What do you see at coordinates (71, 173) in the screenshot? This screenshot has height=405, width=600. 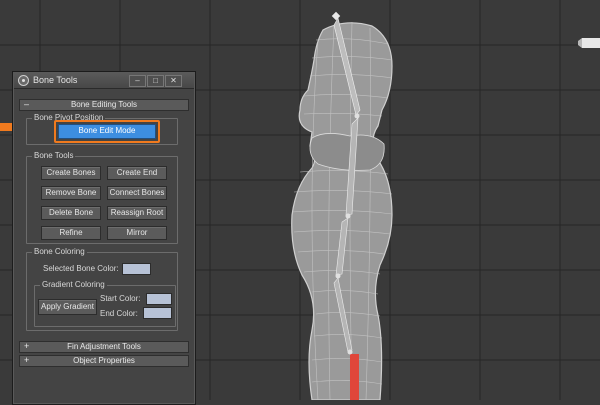 I see `create-bones-button: Create Bones` at bounding box center [71, 173].